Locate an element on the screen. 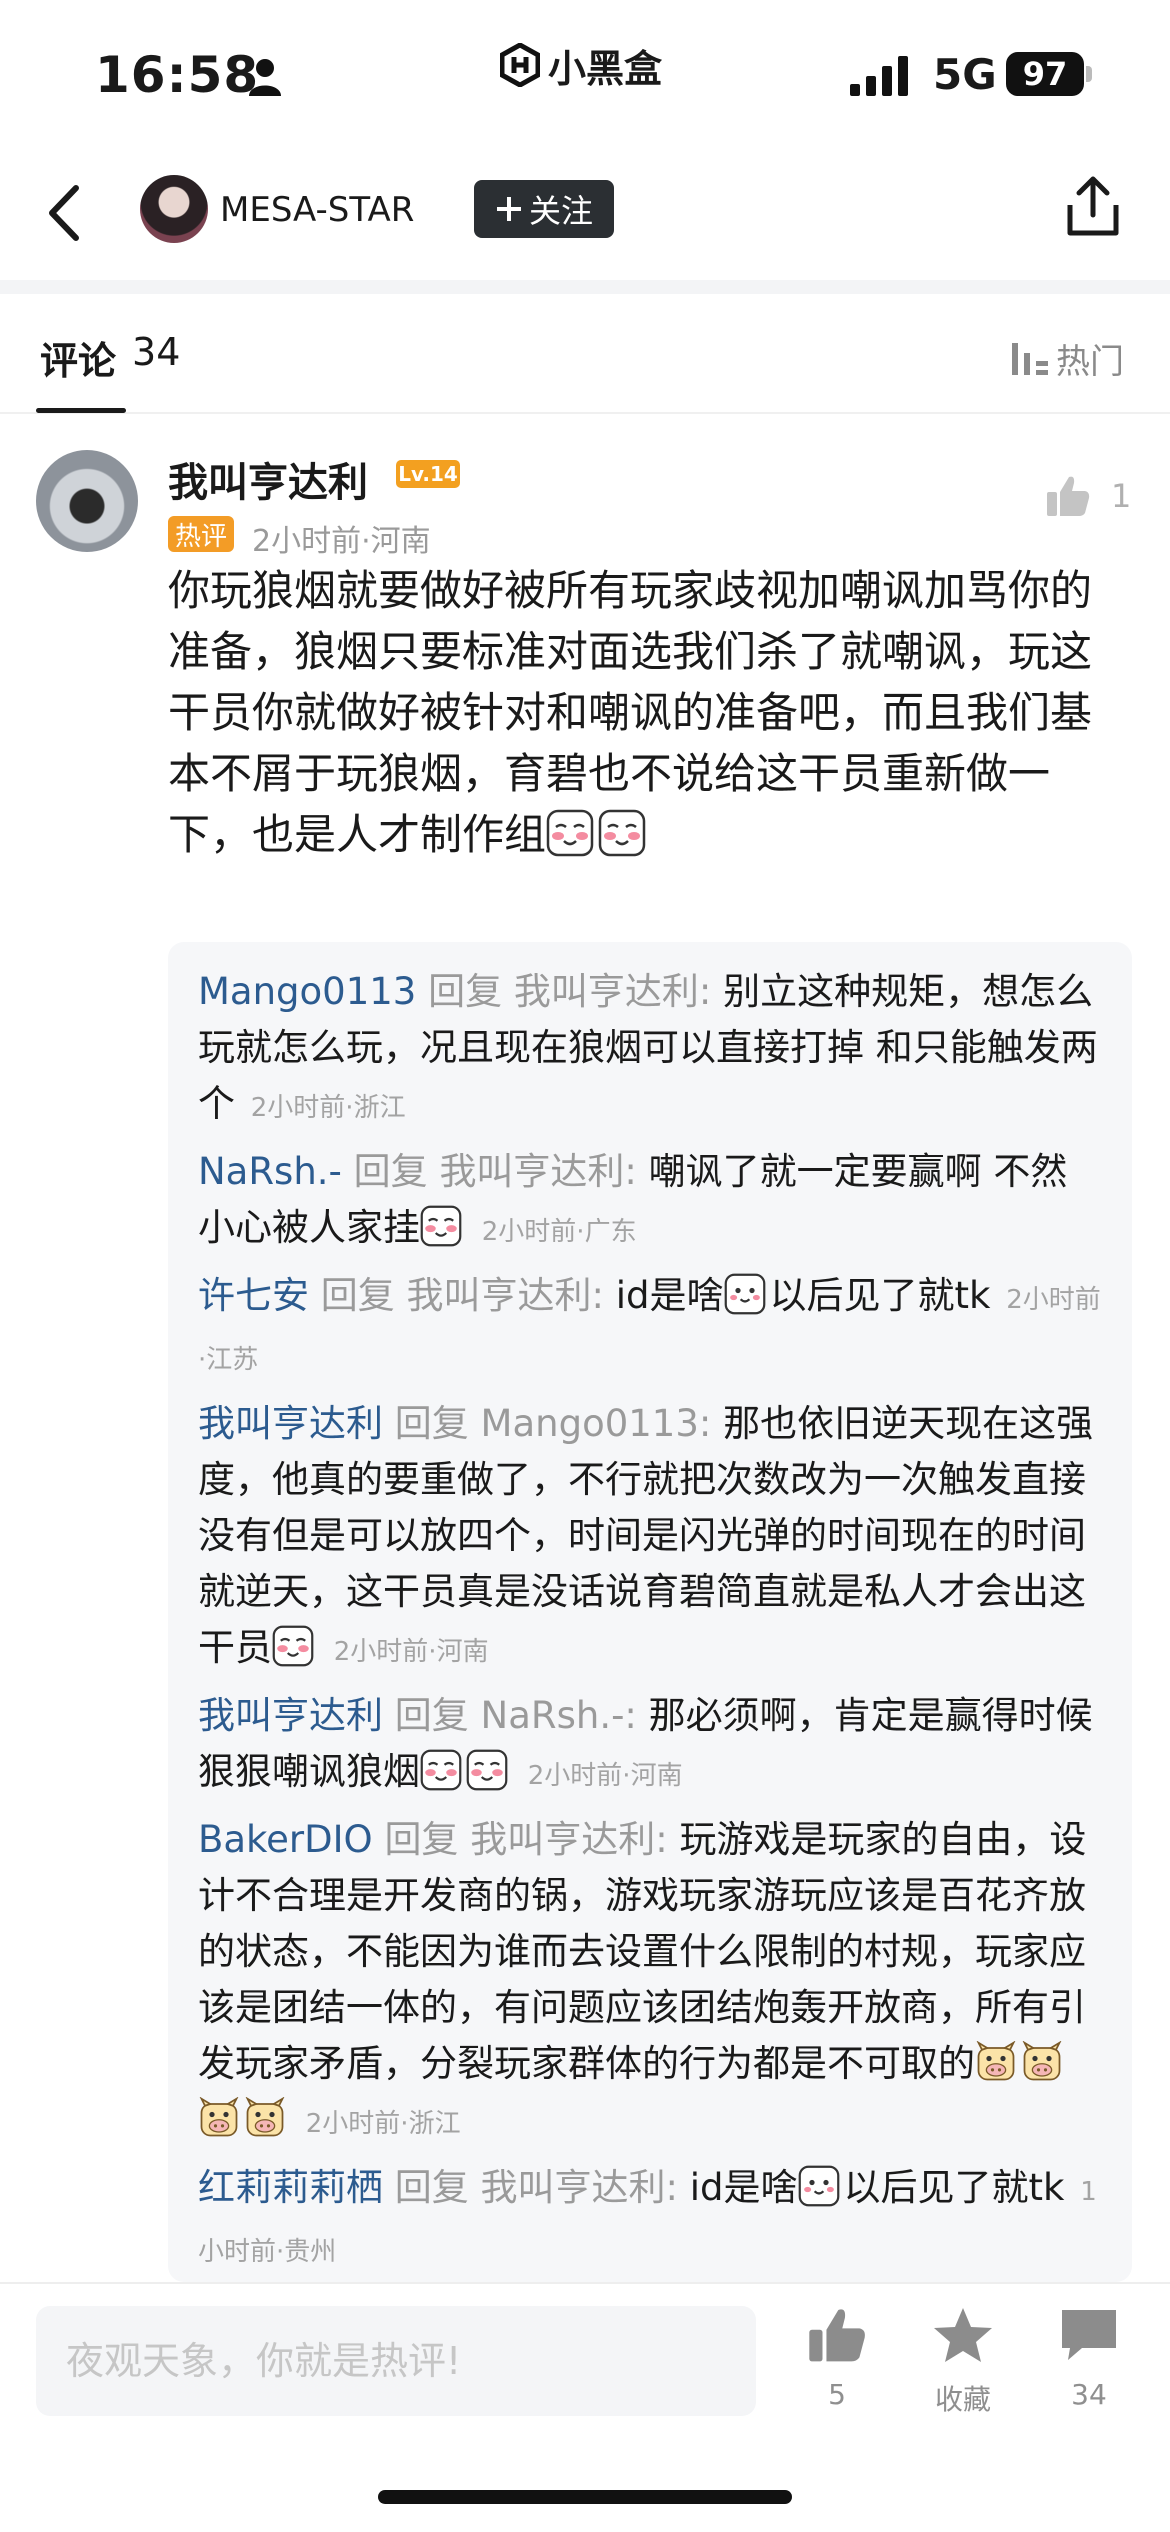 This screenshot has width=1170, height=2532. tab-comments-label: 评论 is located at coordinates (78, 361).